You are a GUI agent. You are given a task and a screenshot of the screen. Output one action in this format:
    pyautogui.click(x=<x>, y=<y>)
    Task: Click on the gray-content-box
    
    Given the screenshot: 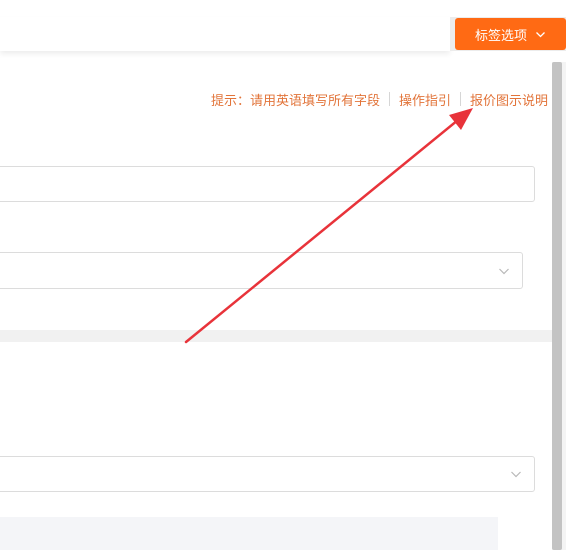 What is the action you would take?
    pyautogui.click(x=249, y=533)
    